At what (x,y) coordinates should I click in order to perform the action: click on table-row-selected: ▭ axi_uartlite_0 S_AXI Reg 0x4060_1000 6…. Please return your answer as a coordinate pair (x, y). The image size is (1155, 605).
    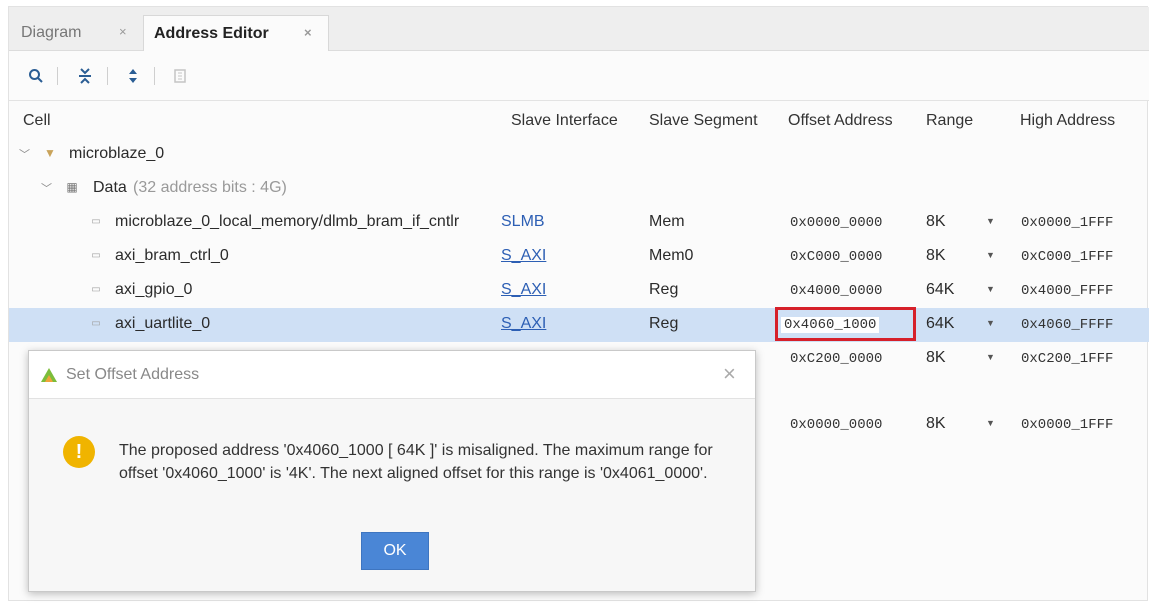
    Looking at the image, I should click on (579, 324).